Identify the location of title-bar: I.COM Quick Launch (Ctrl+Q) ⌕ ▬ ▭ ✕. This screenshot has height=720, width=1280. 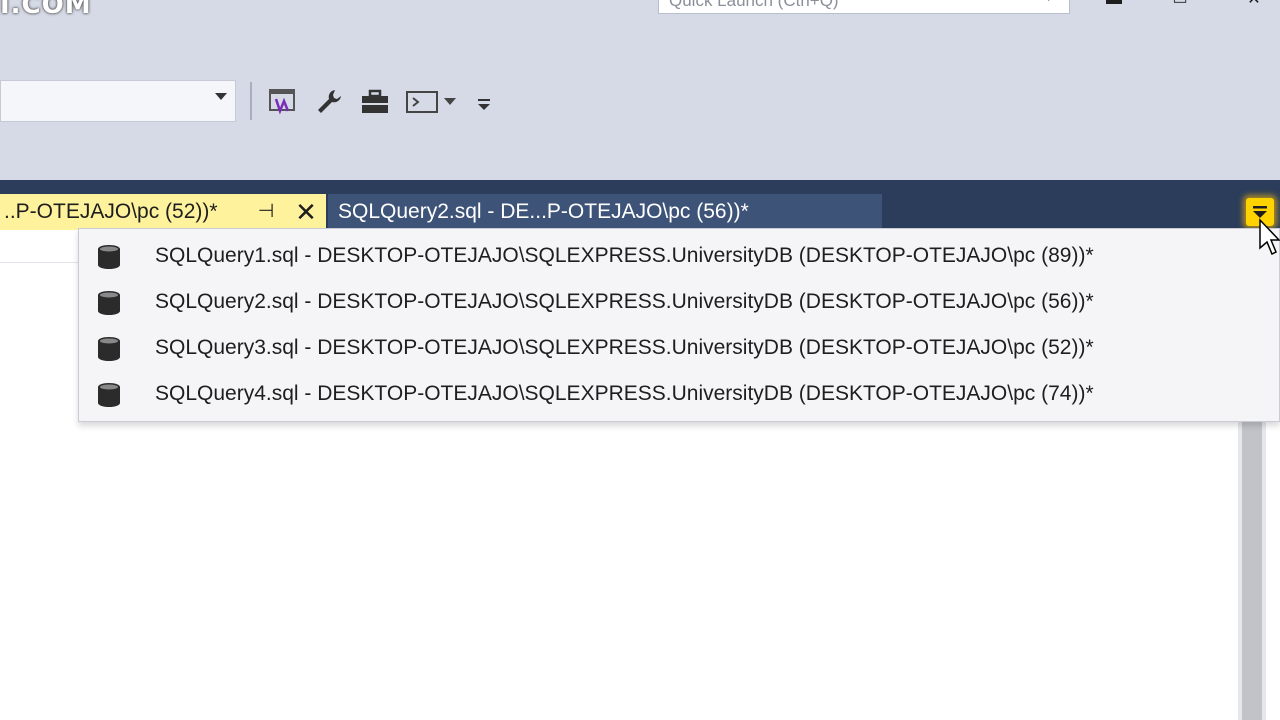
(640, 11).